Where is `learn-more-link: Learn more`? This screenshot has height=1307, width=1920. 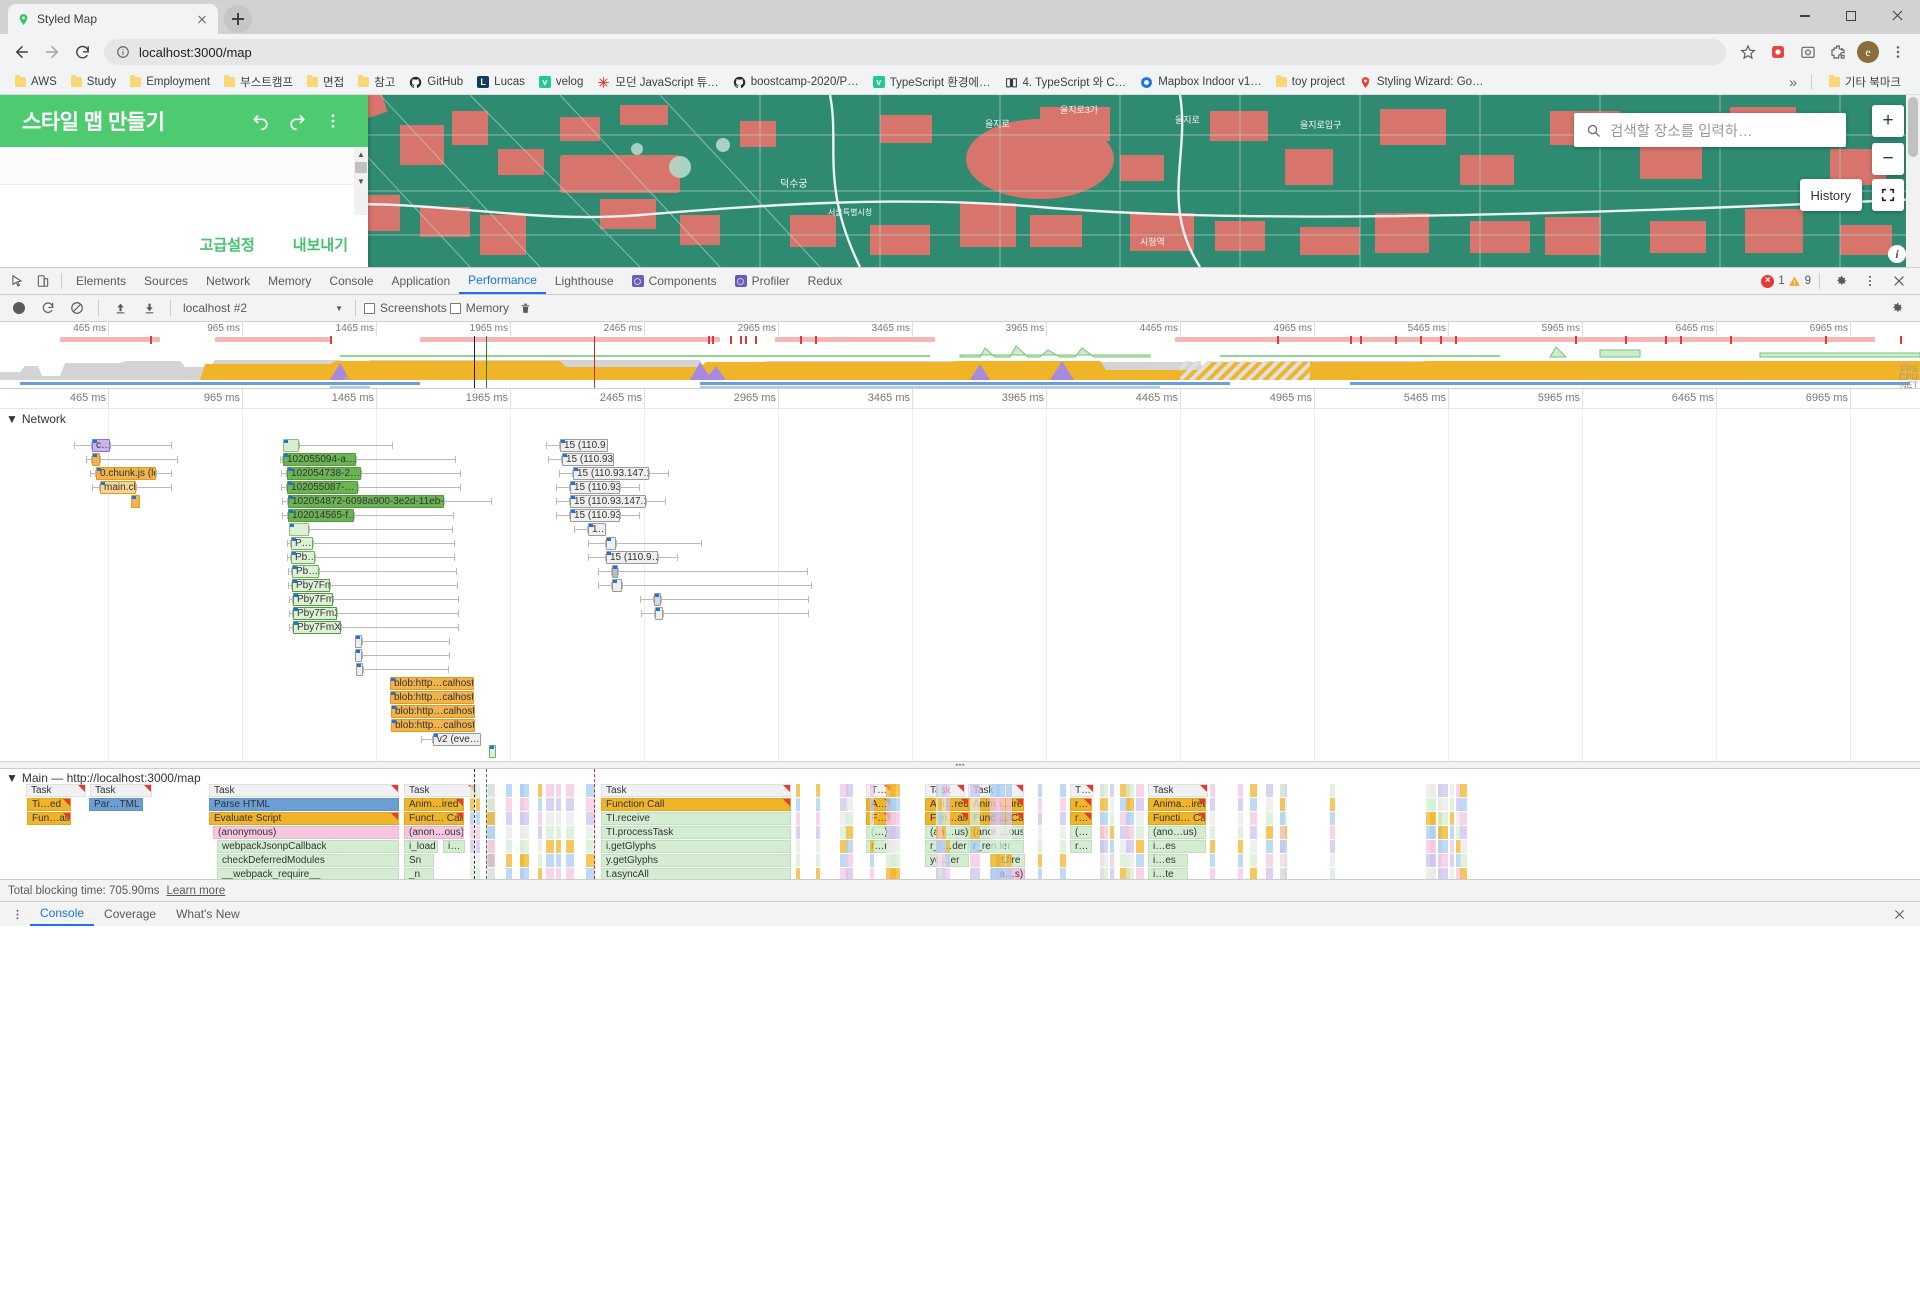
learn-more-link: Learn more is located at coordinates (196, 891).